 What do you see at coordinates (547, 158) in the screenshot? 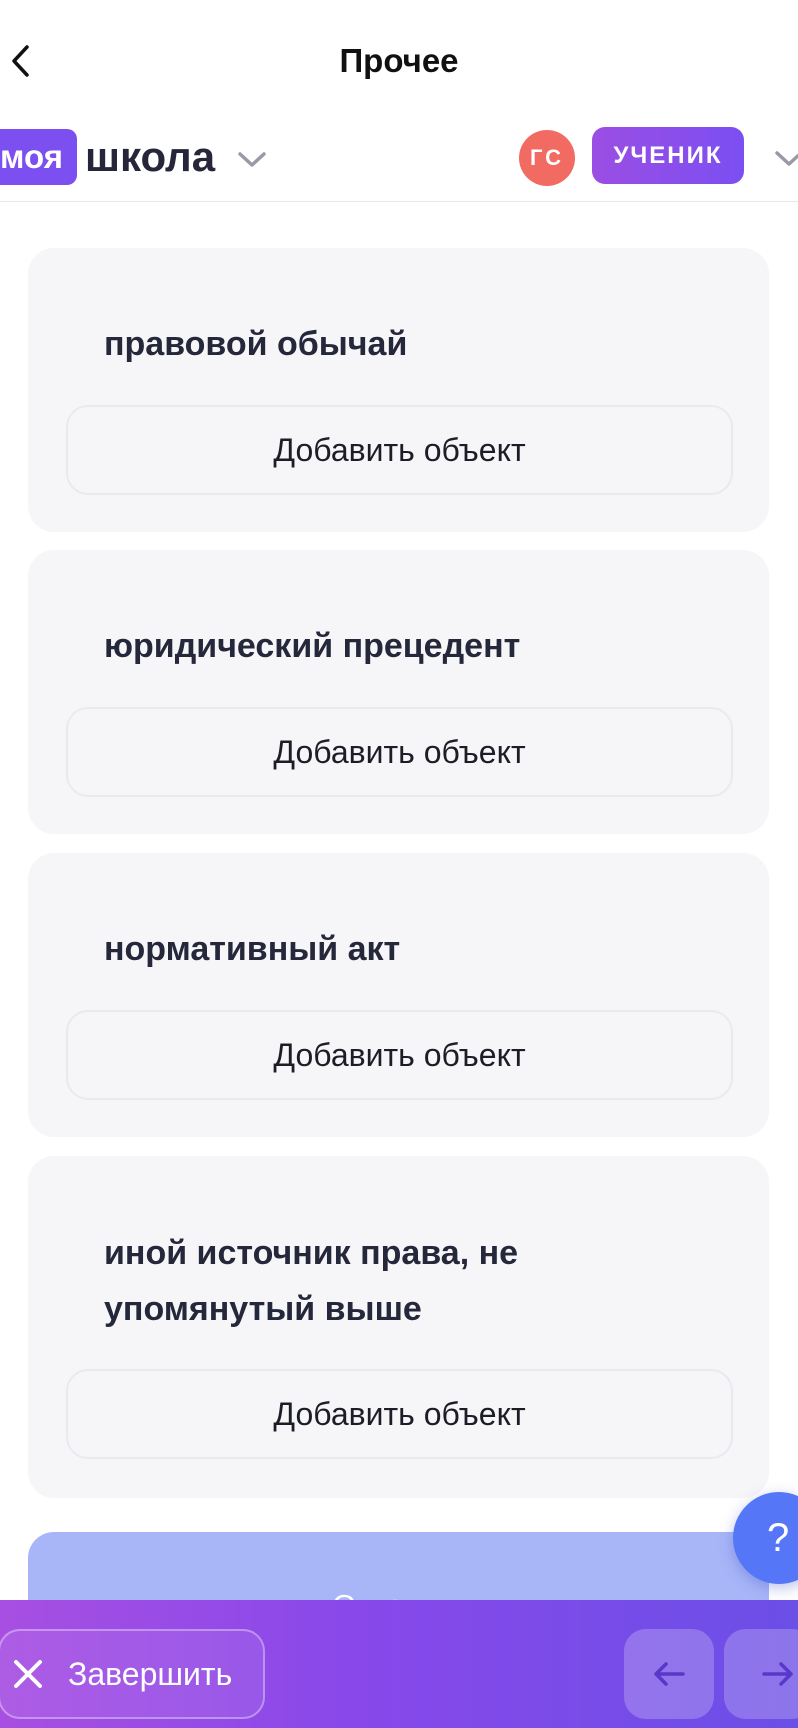
I see `avatar: ГС` at bounding box center [547, 158].